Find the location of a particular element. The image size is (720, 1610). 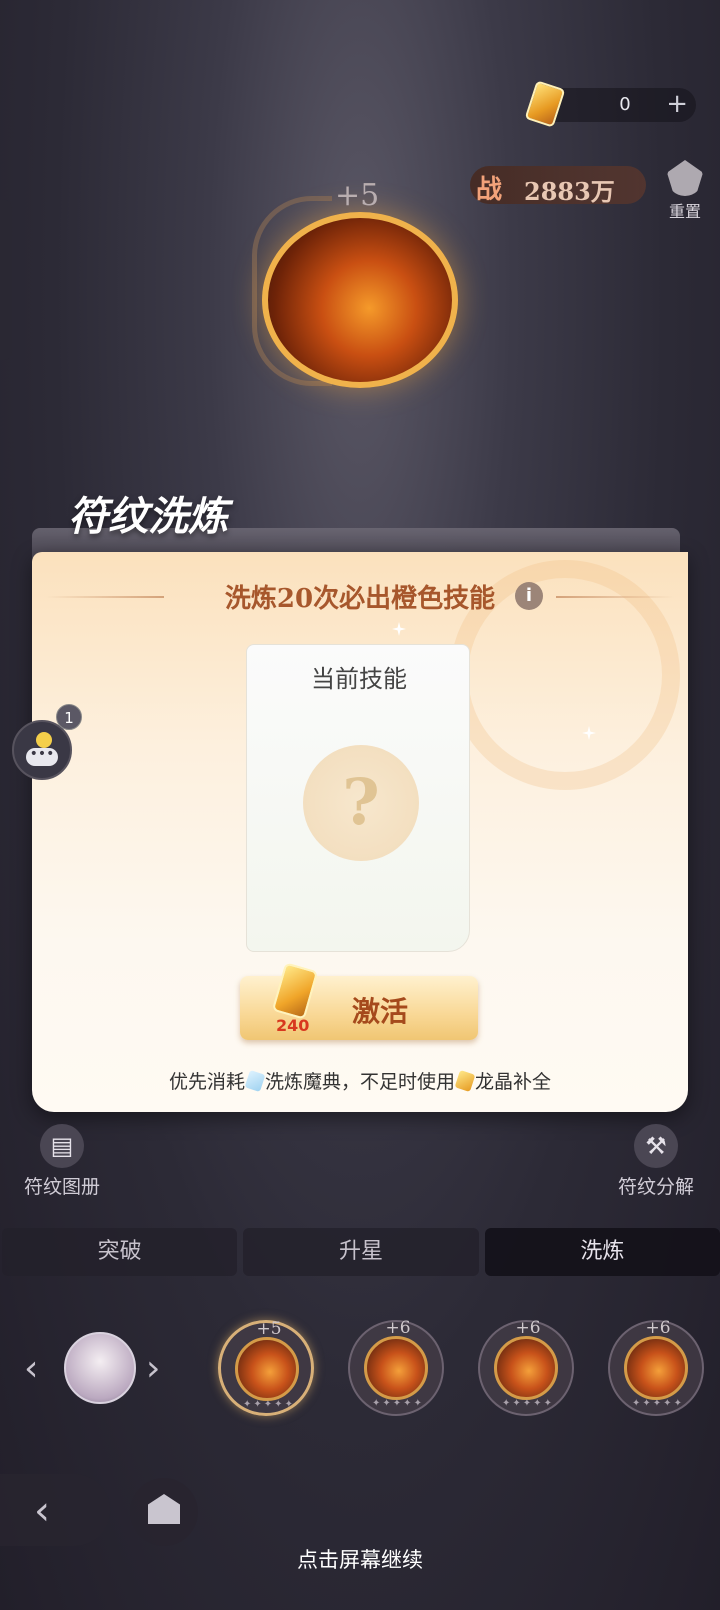

add-currency-button: + is located at coordinates (677, 104).